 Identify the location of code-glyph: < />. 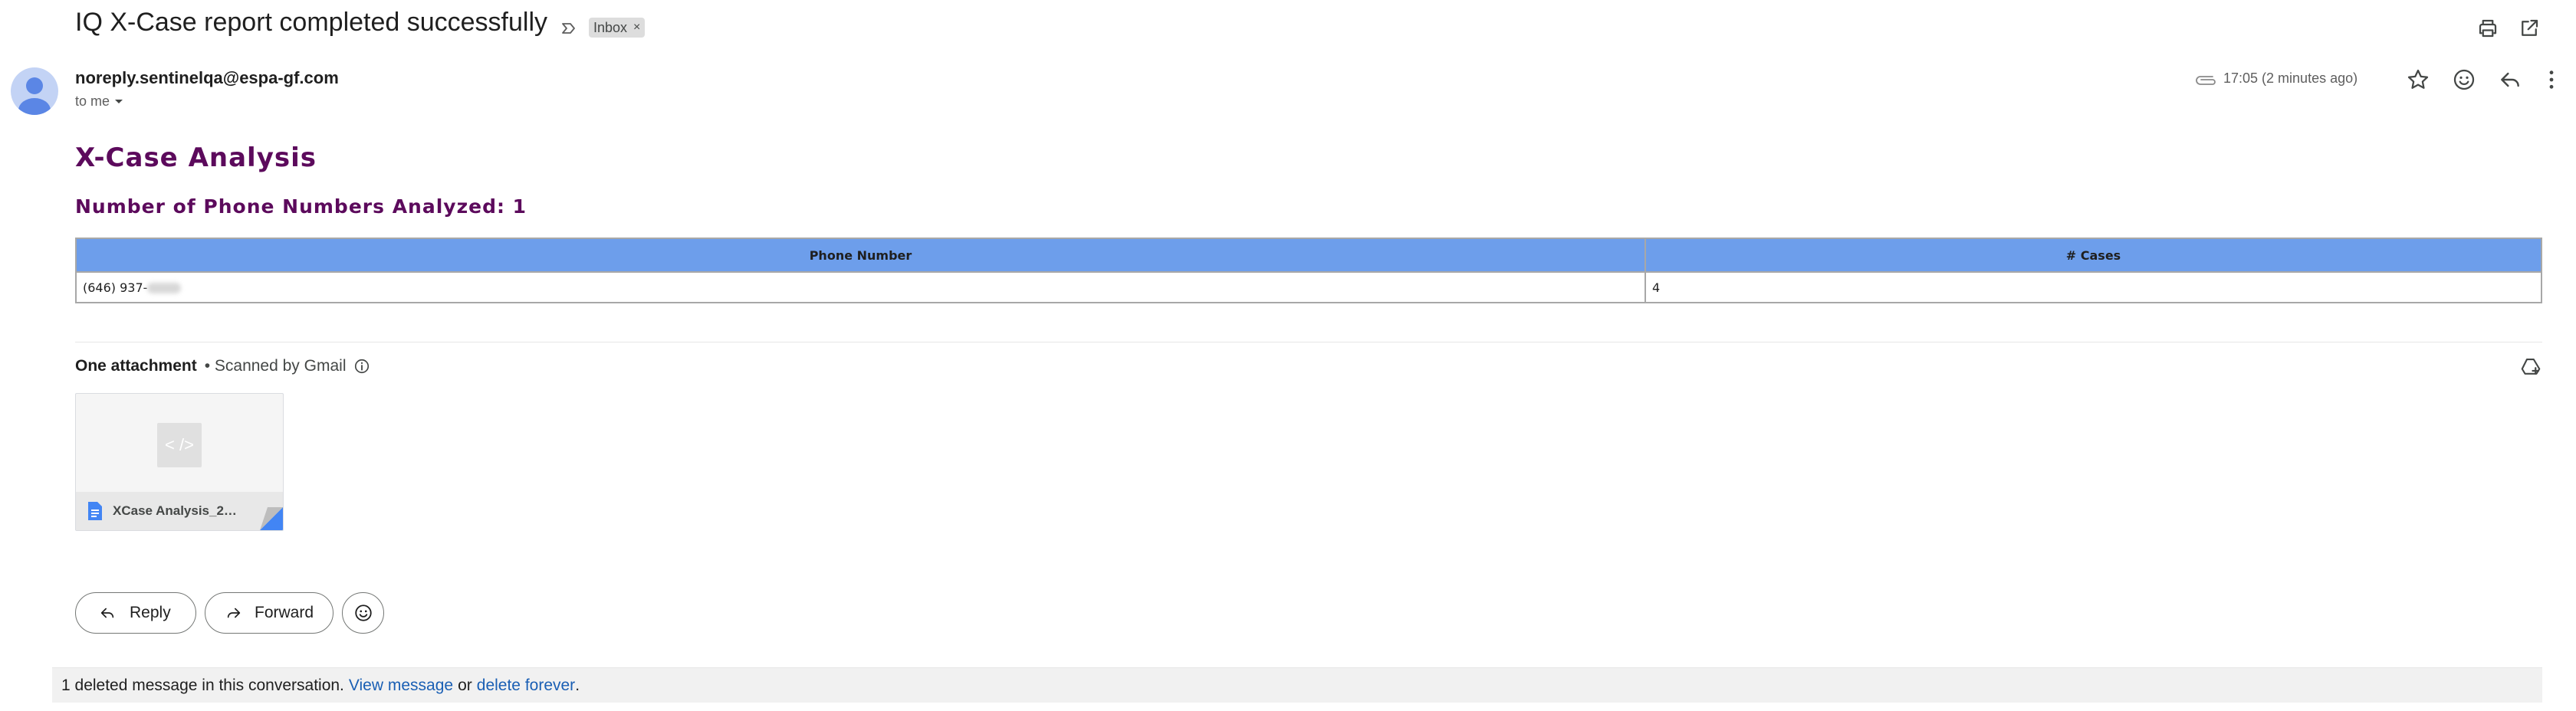
(179, 444).